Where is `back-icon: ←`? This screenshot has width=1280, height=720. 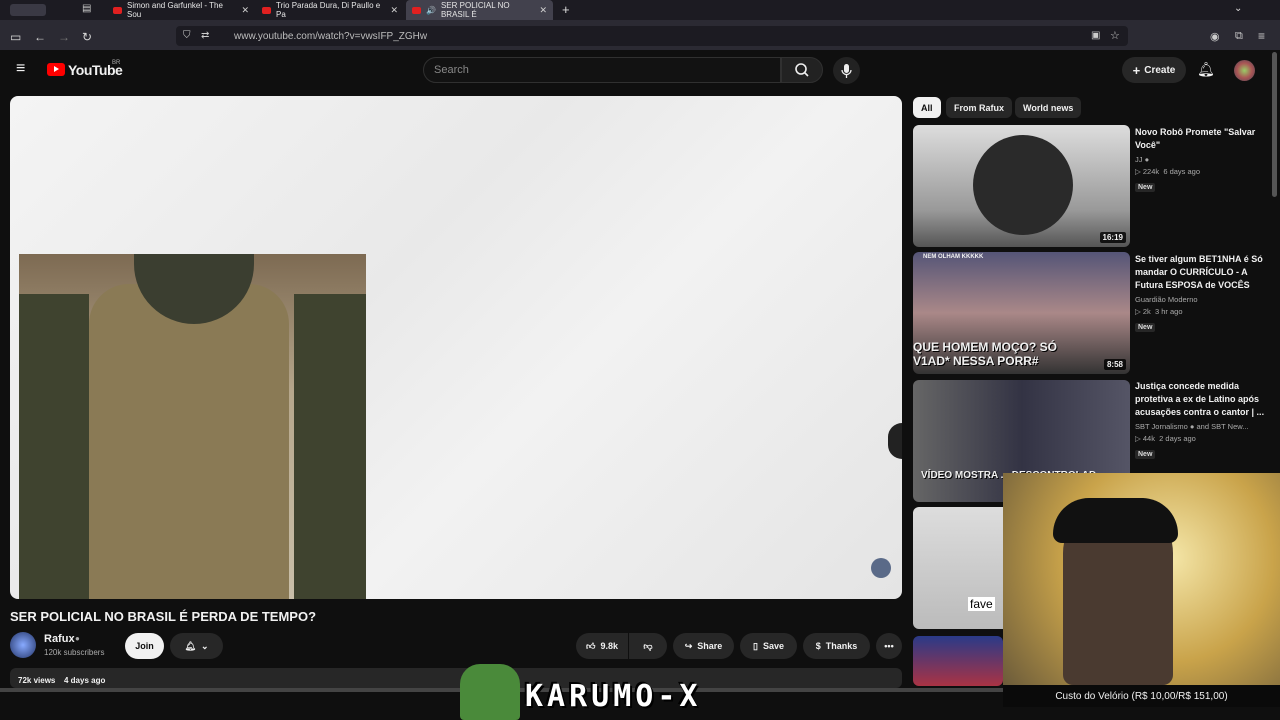
back-icon: ← is located at coordinates (40, 37).